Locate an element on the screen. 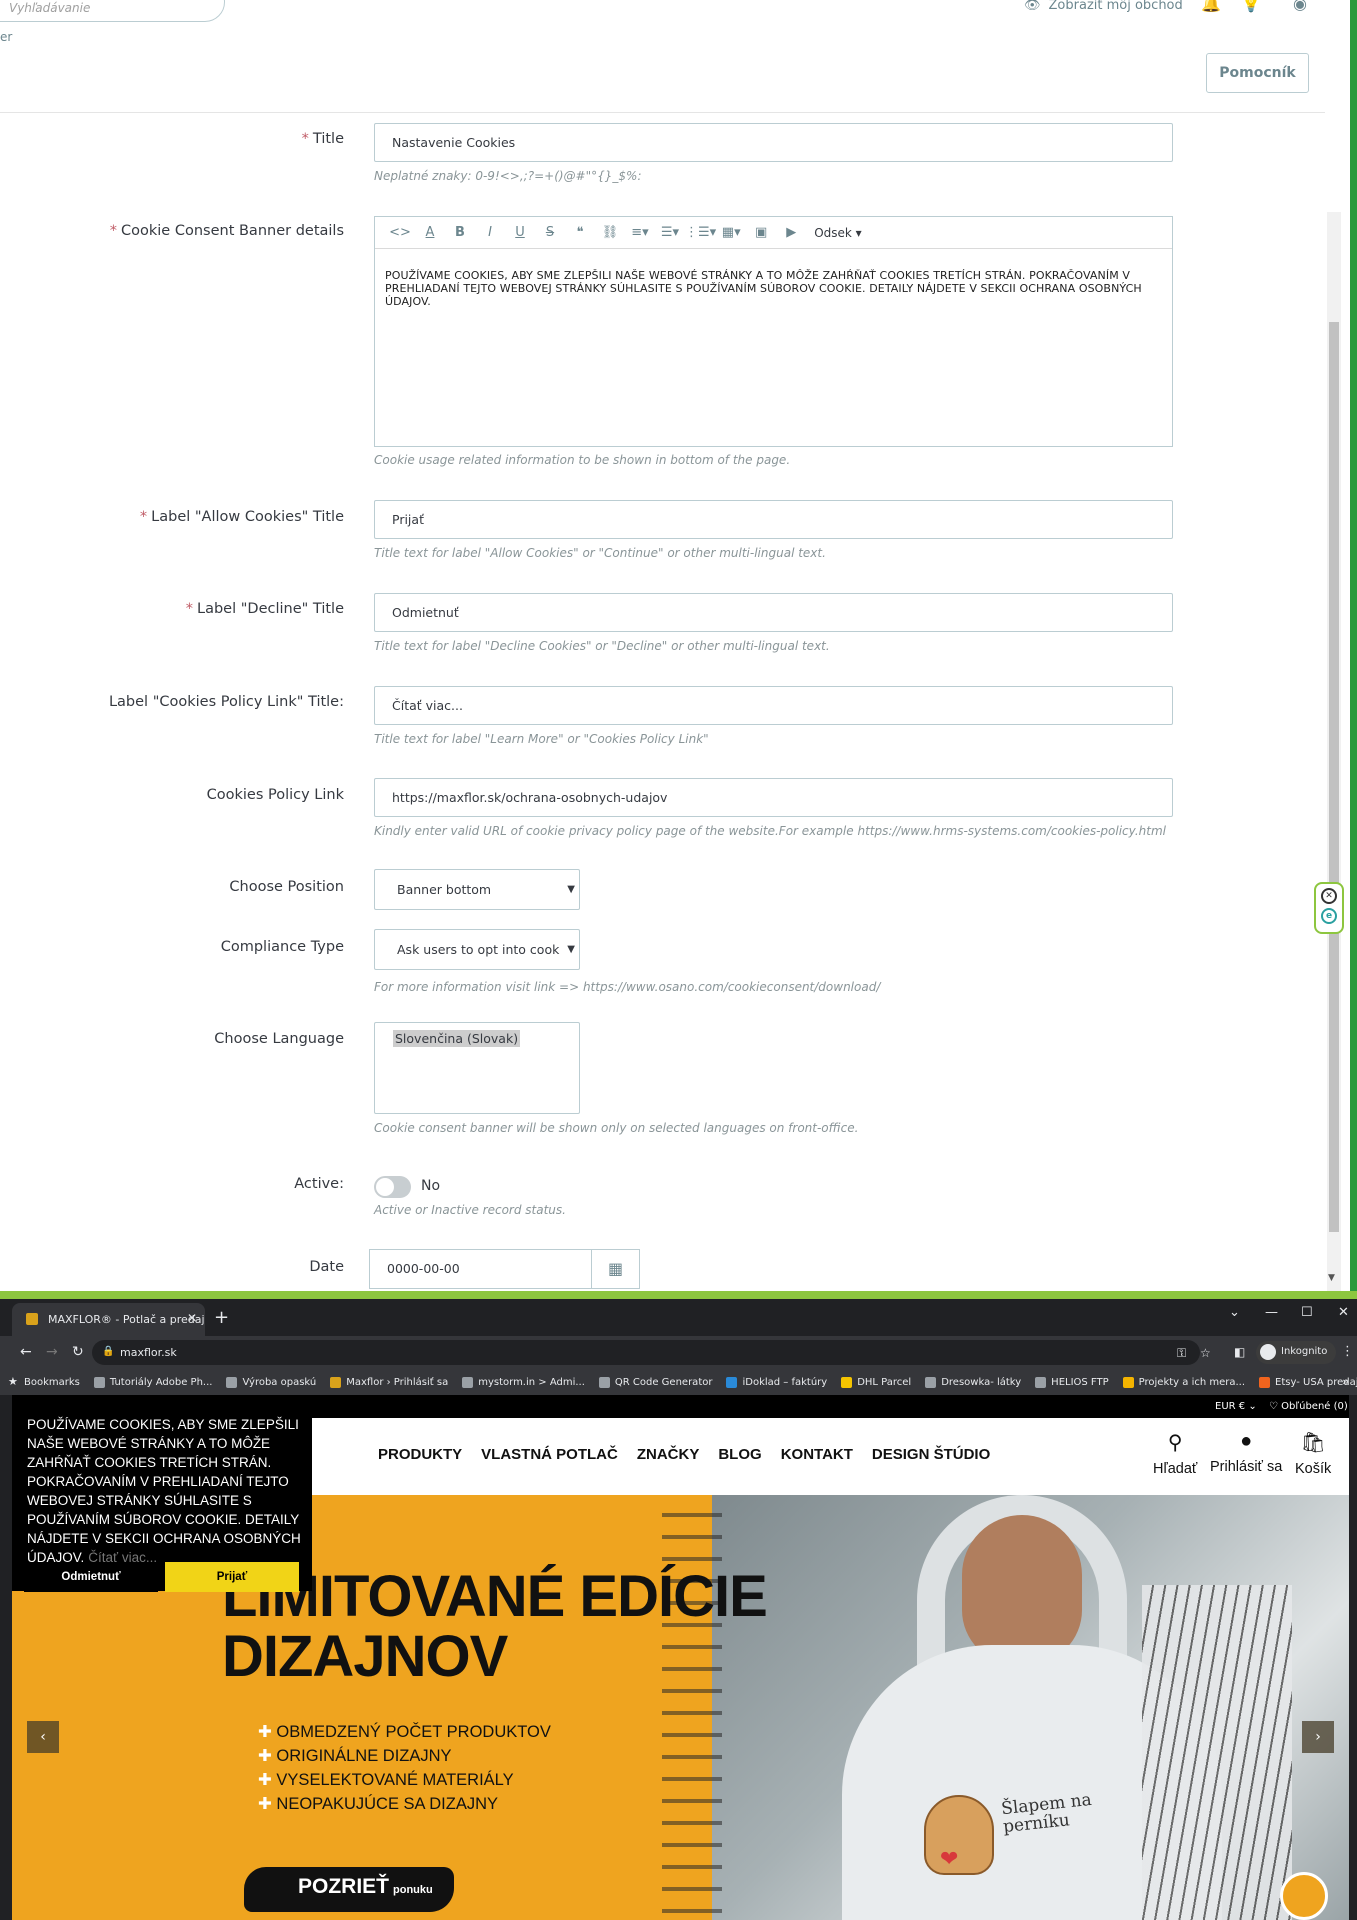  bookmark-item: HELIOS FTP is located at coordinates (1072, 1382).